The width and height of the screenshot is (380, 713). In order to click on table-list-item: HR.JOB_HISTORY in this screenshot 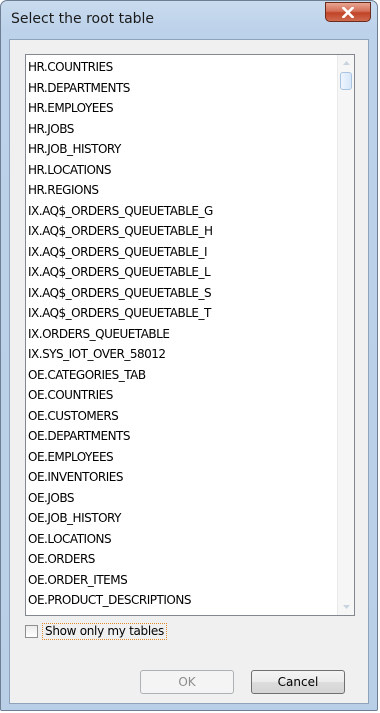, I will do `click(181, 149)`.